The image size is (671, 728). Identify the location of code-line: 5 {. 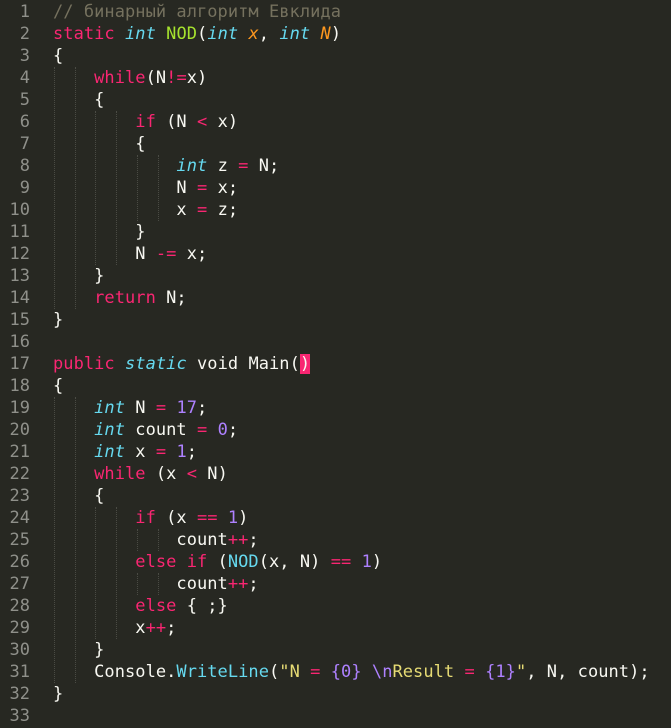
(335, 100).